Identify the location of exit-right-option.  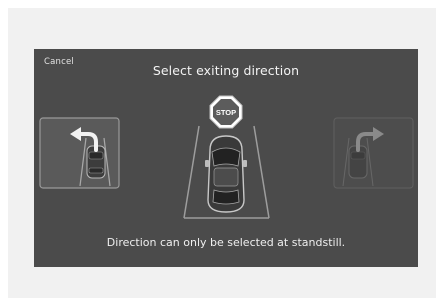
(373, 153).